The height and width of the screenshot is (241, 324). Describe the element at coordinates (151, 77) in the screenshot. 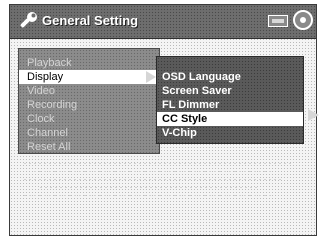

I see `submenu-arrow-icon` at that location.